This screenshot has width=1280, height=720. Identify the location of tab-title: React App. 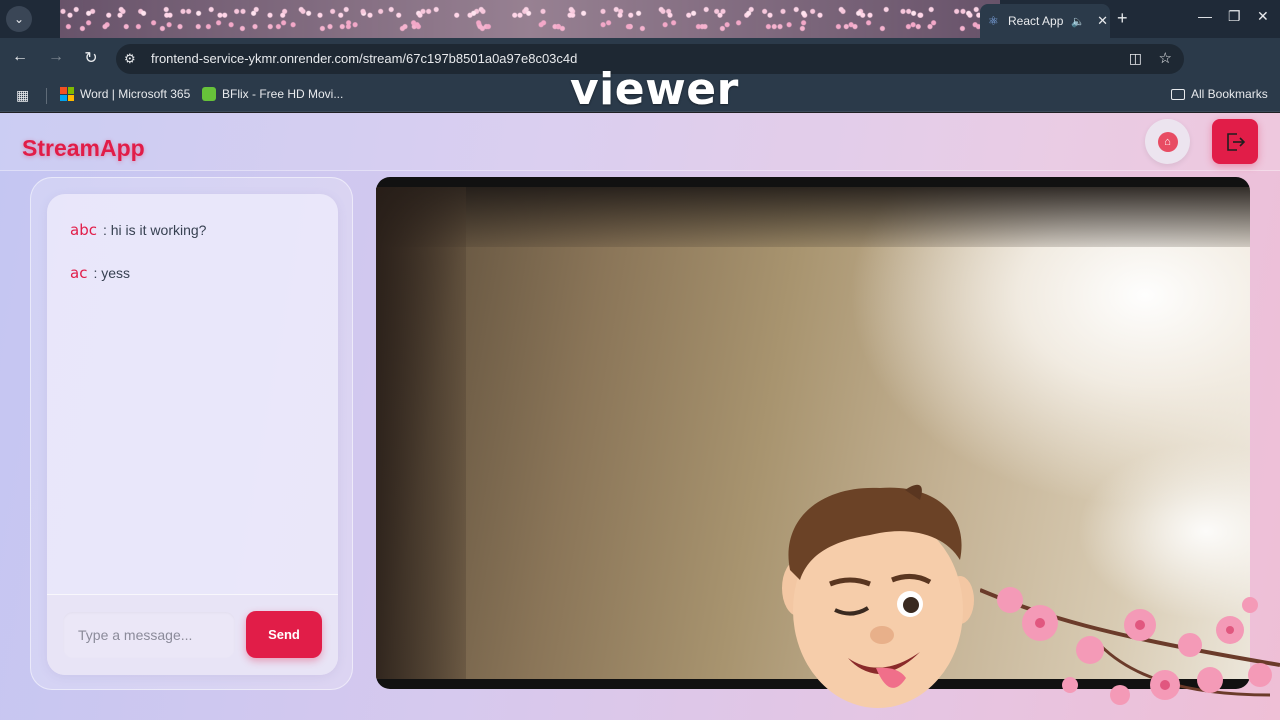
(1036, 21).